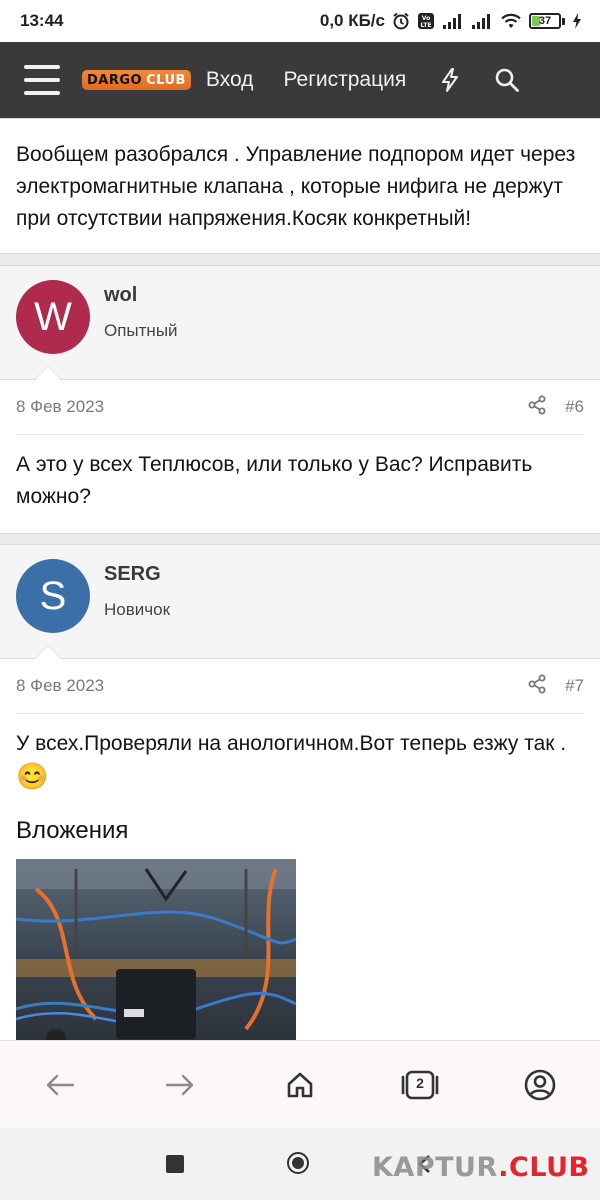  What do you see at coordinates (544, 1167) in the screenshot?
I see `watermark-part2: .CLUB` at bounding box center [544, 1167].